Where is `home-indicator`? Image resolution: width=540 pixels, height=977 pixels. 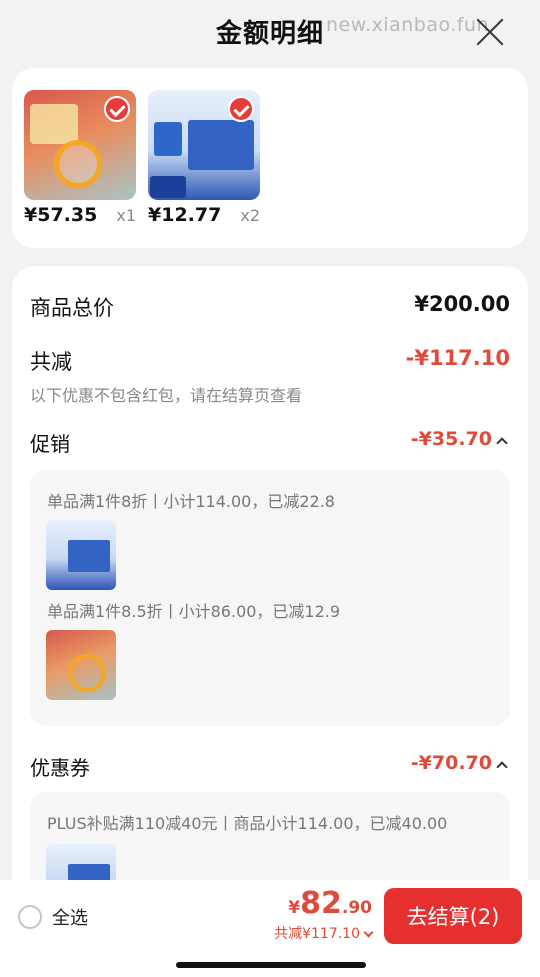
home-indicator is located at coordinates (271, 965).